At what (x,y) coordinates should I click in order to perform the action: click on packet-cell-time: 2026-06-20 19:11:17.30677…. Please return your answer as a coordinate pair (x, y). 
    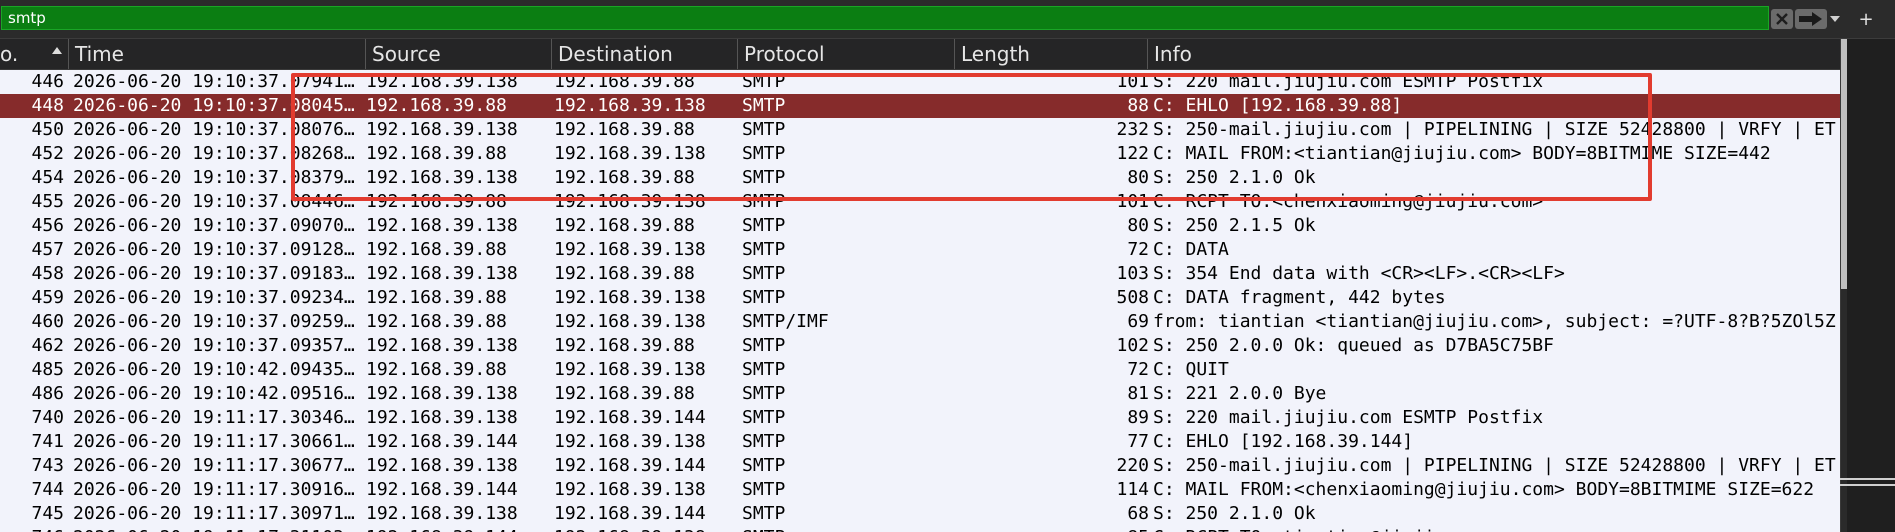
    Looking at the image, I should click on (214, 465).